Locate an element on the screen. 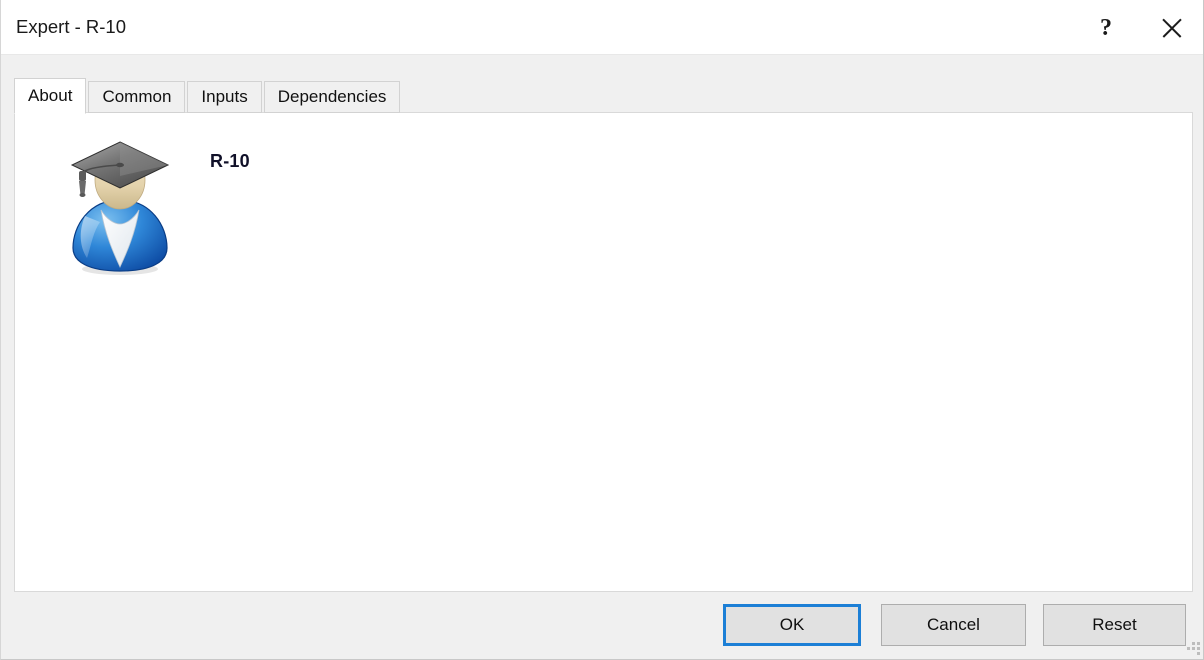 The height and width of the screenshot is (660, 1204). tab-dependencies: Dependencies is located at coordinates (332, 97).